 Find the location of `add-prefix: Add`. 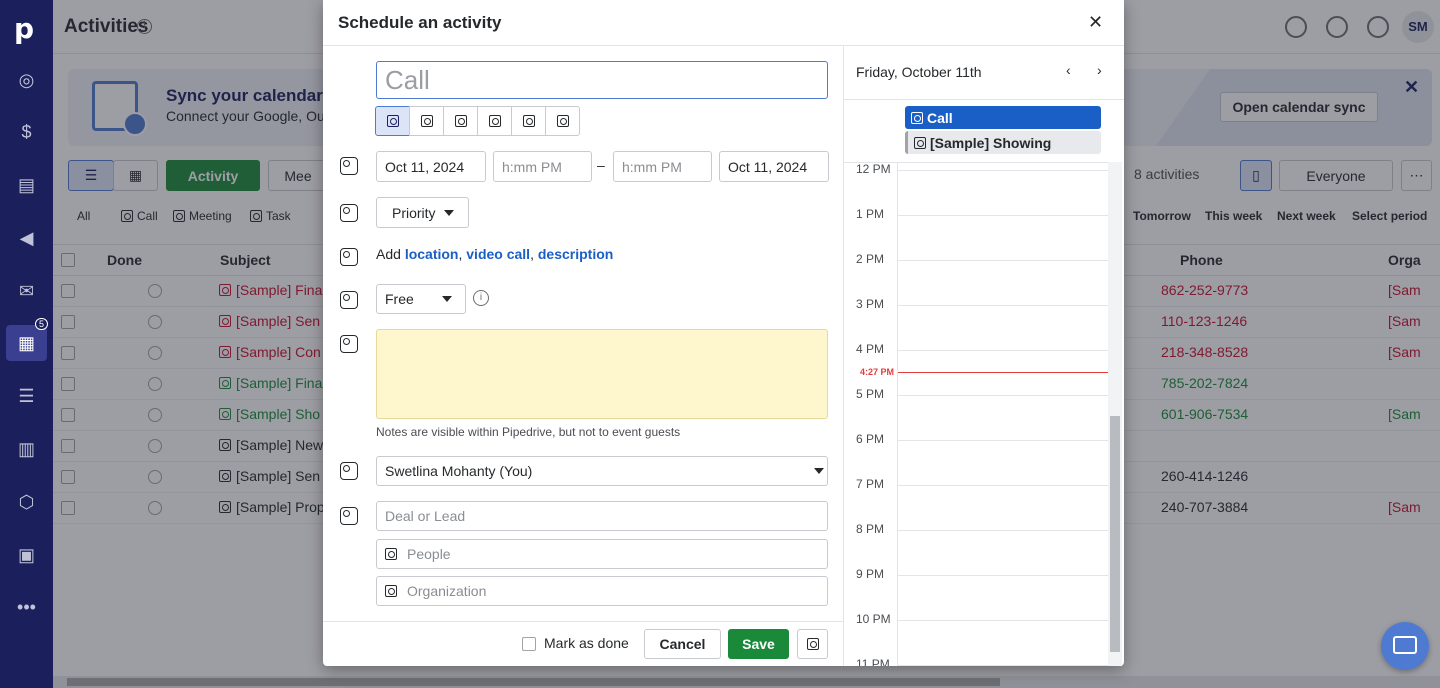

add-prefix: Add is located at coordinates (388, 254).